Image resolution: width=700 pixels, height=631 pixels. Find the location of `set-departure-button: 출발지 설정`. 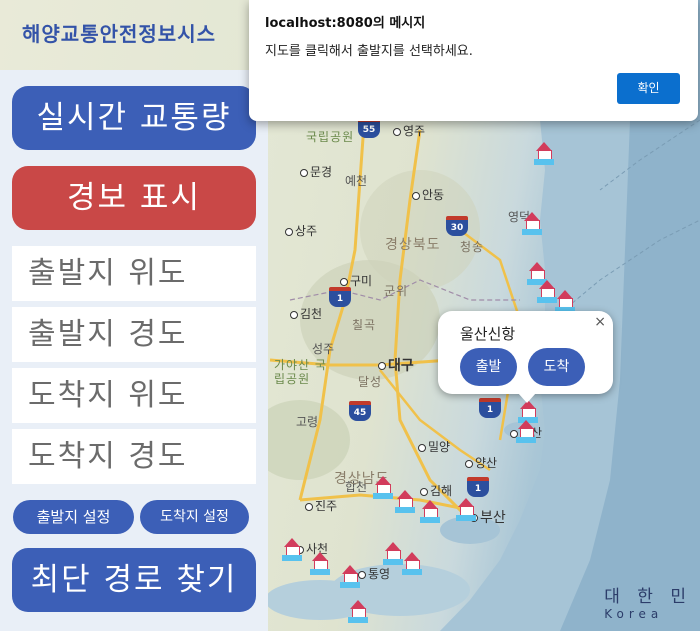

set-departure-button: 출발지 설정 is located at coordinates (73, 517).